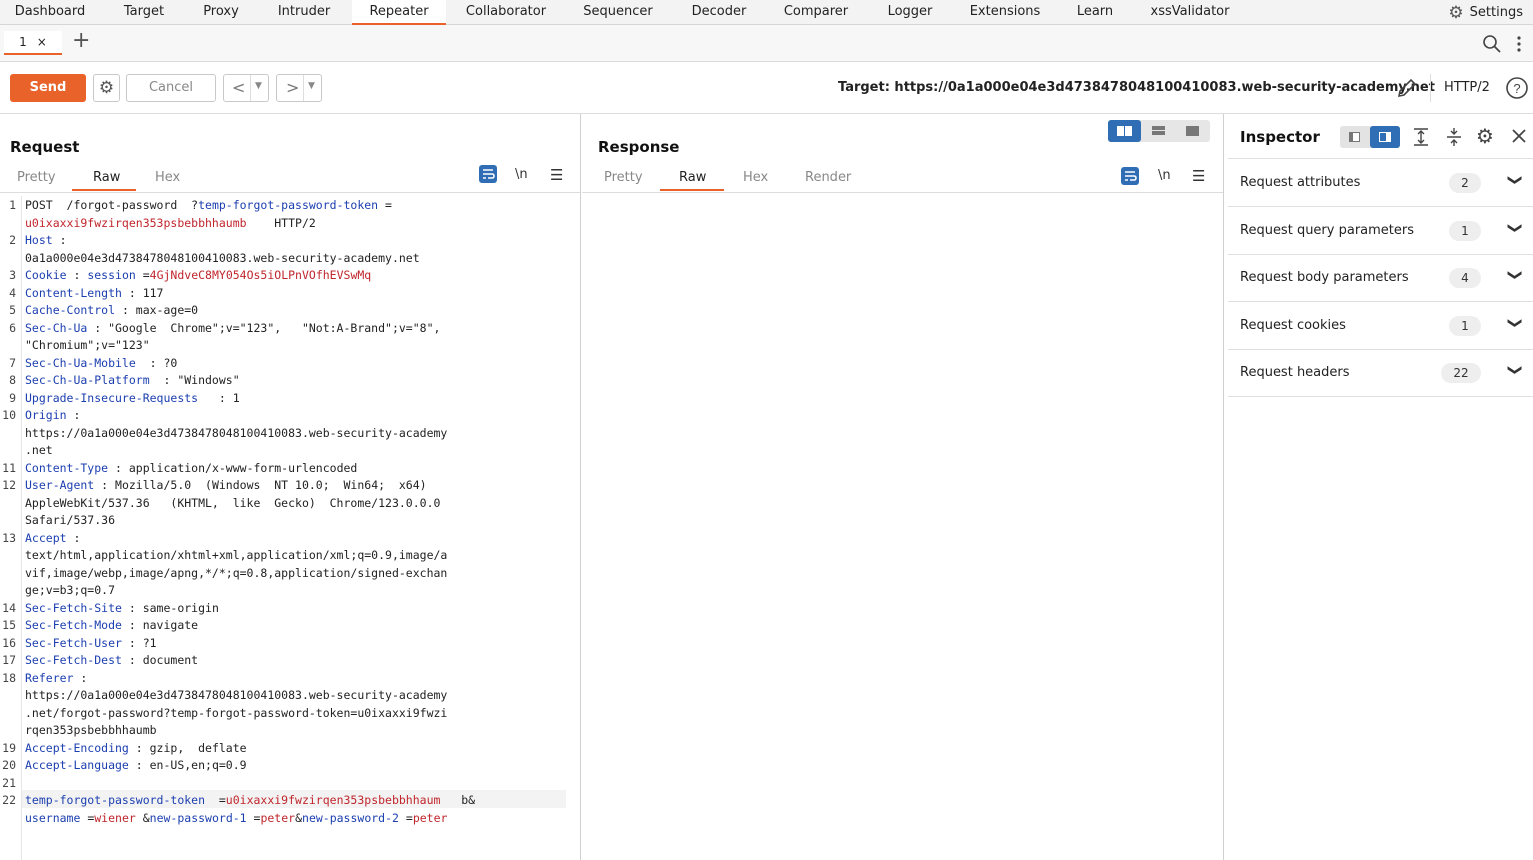 Image resolution: width=1533 pixels, height=860 pixels. What do you see at coordinates (1485, 136) in the screenshot?
I see `settings-gear-icon: ⚙` at bounding box center [1485, 136].